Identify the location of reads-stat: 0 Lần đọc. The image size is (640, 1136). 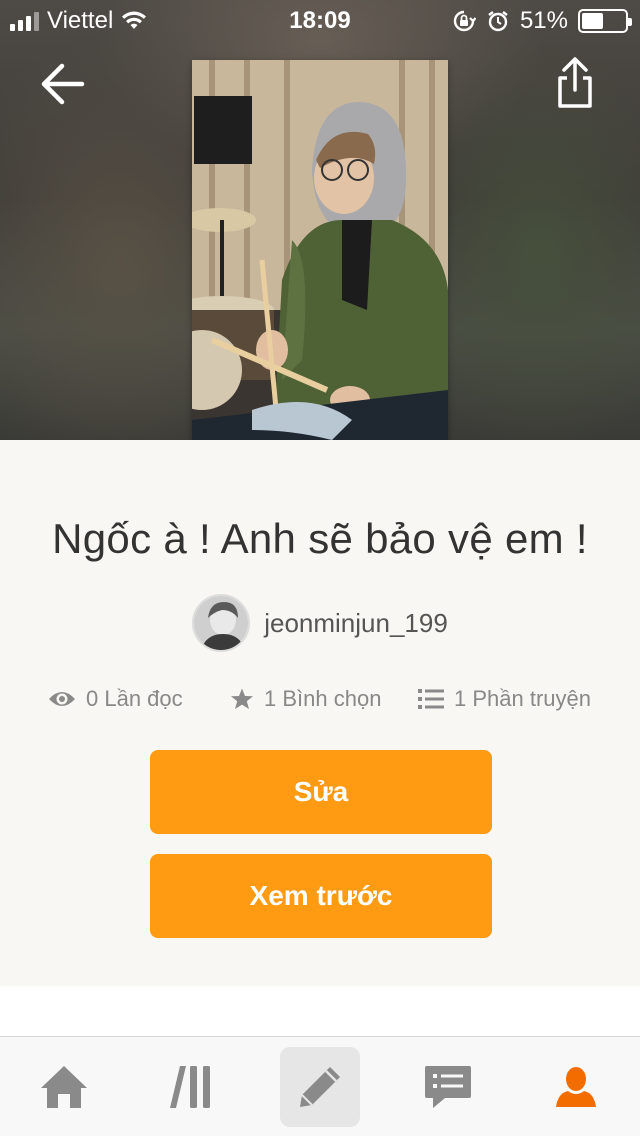
(115, 699).